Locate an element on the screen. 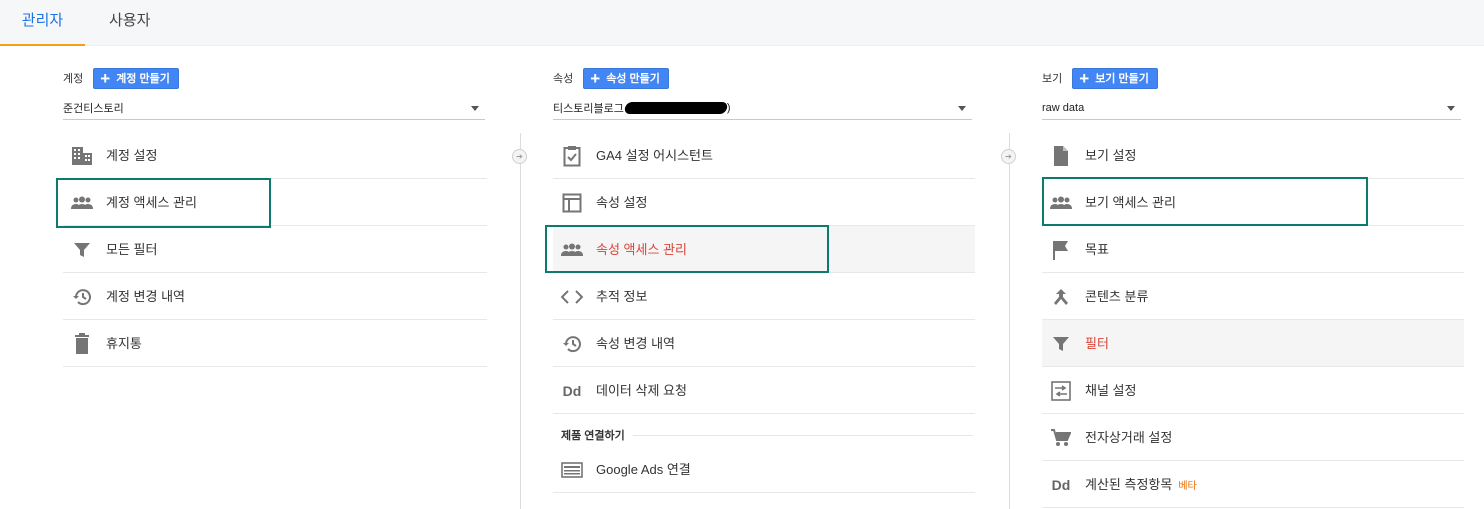  redaction-mark is located at coordinates (676, 107).